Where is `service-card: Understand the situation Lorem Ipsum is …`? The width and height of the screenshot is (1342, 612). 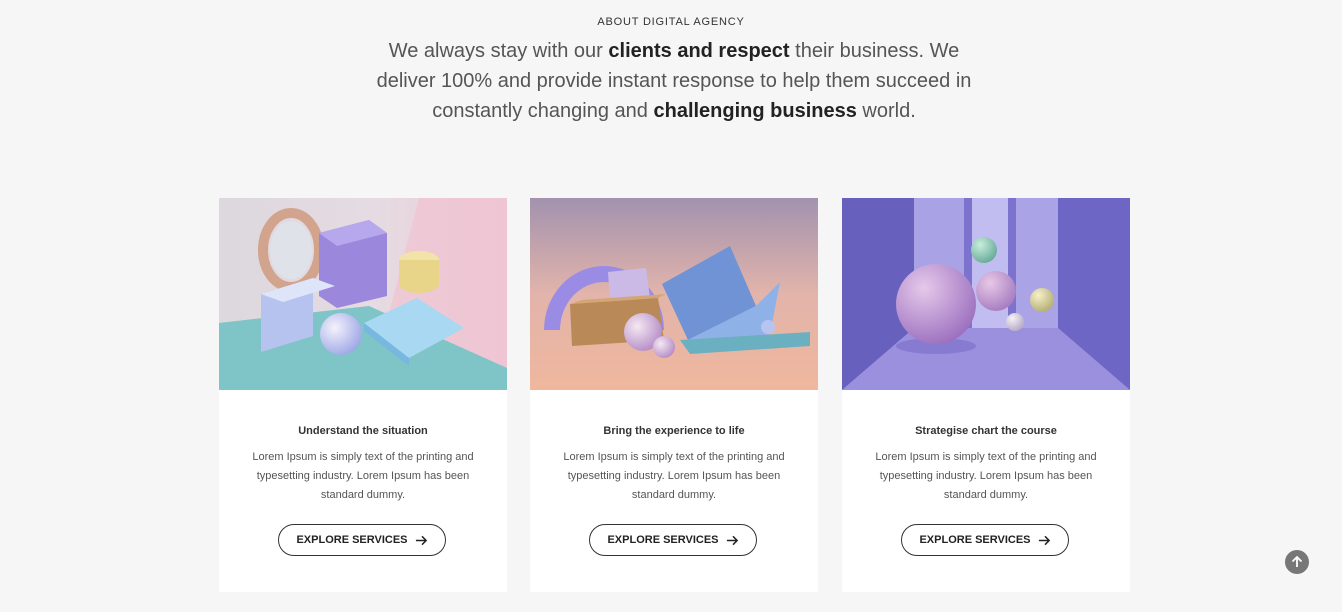
service-card: Understand the situation Lorem Ipsum is … is located at coordinates (363, 395).